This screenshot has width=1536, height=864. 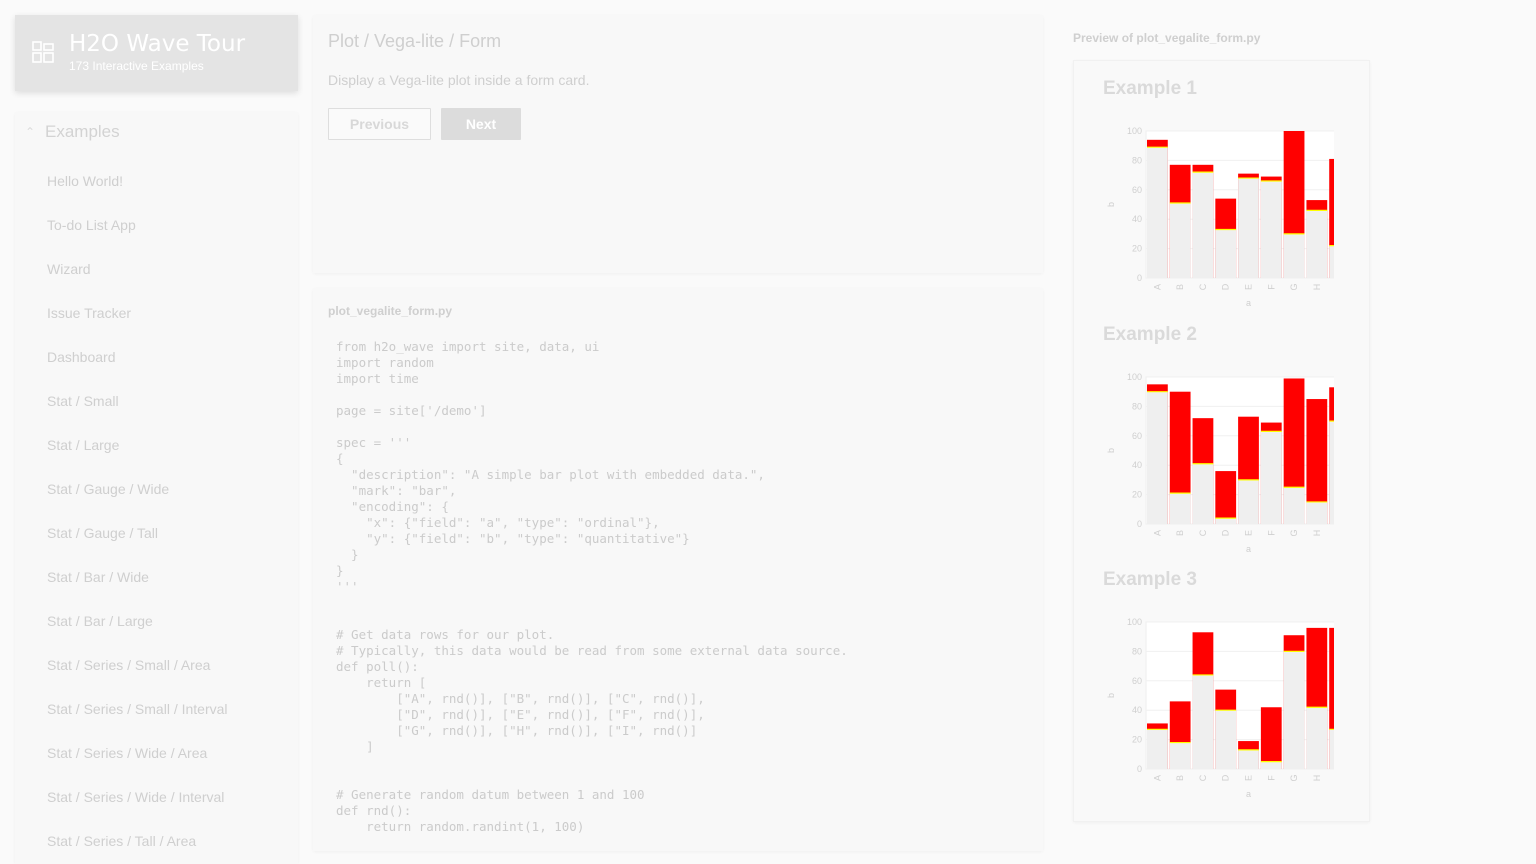 What do you see at coordinates (128, 665) in the screenshot?
I see `nav-item: Stat / Series / Small / Area` at bounding box center [128, 665].